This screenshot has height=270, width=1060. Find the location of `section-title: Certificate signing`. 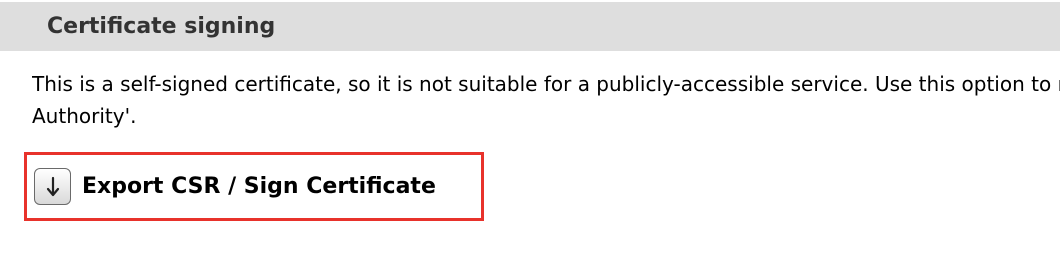

section-title: Certificate signing is located at coordinates (161, 26).